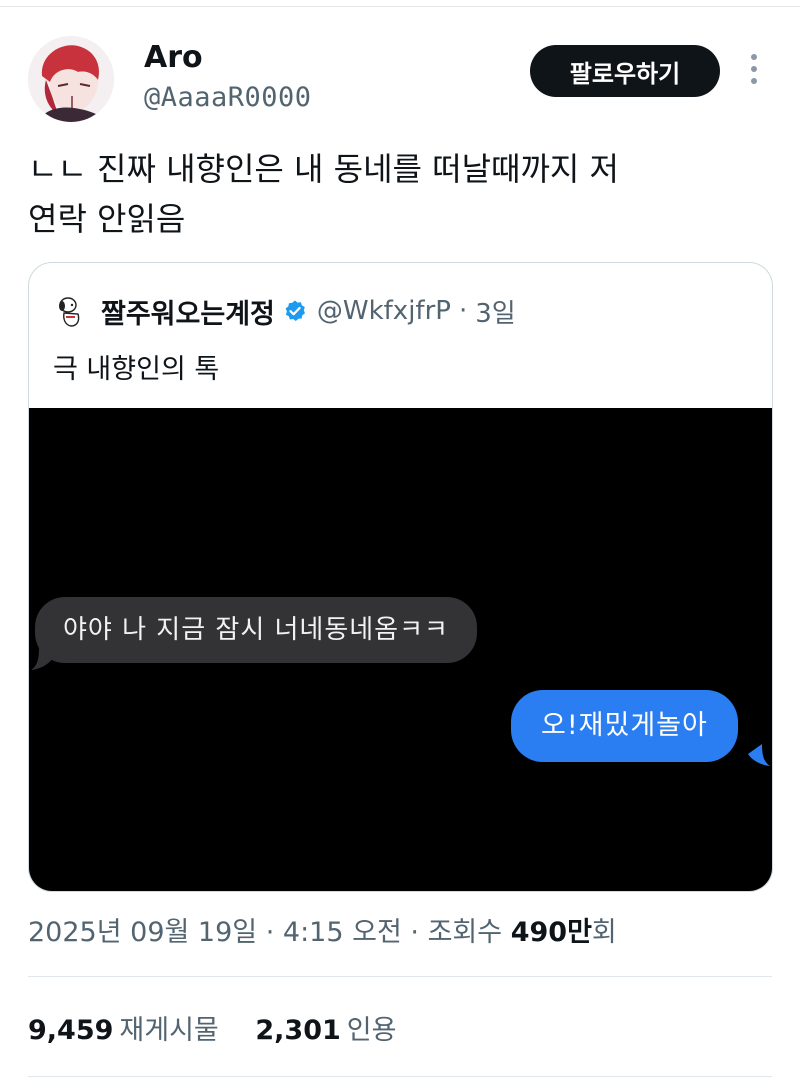 The height and width of the screenshot is (1081, 800). What do you see at coordinates (136, 369) in the screenshot?
I see `quoted-tweet-text: 극 내향인의 톡` at bounding box center [136, 369].